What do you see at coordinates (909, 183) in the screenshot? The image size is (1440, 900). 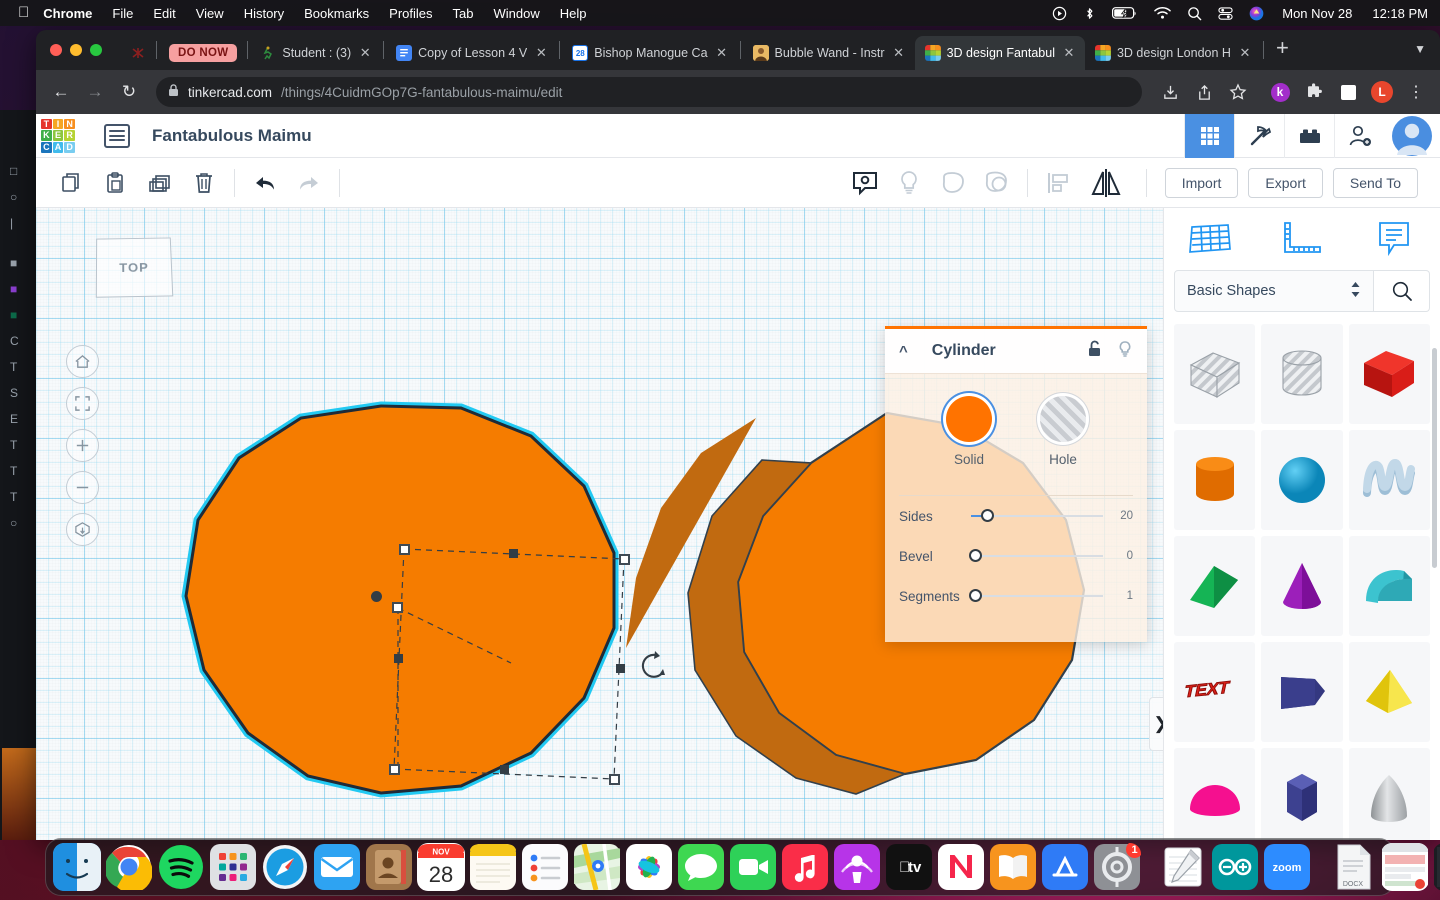 I see `light-icon` at bounding box center [909, 183].